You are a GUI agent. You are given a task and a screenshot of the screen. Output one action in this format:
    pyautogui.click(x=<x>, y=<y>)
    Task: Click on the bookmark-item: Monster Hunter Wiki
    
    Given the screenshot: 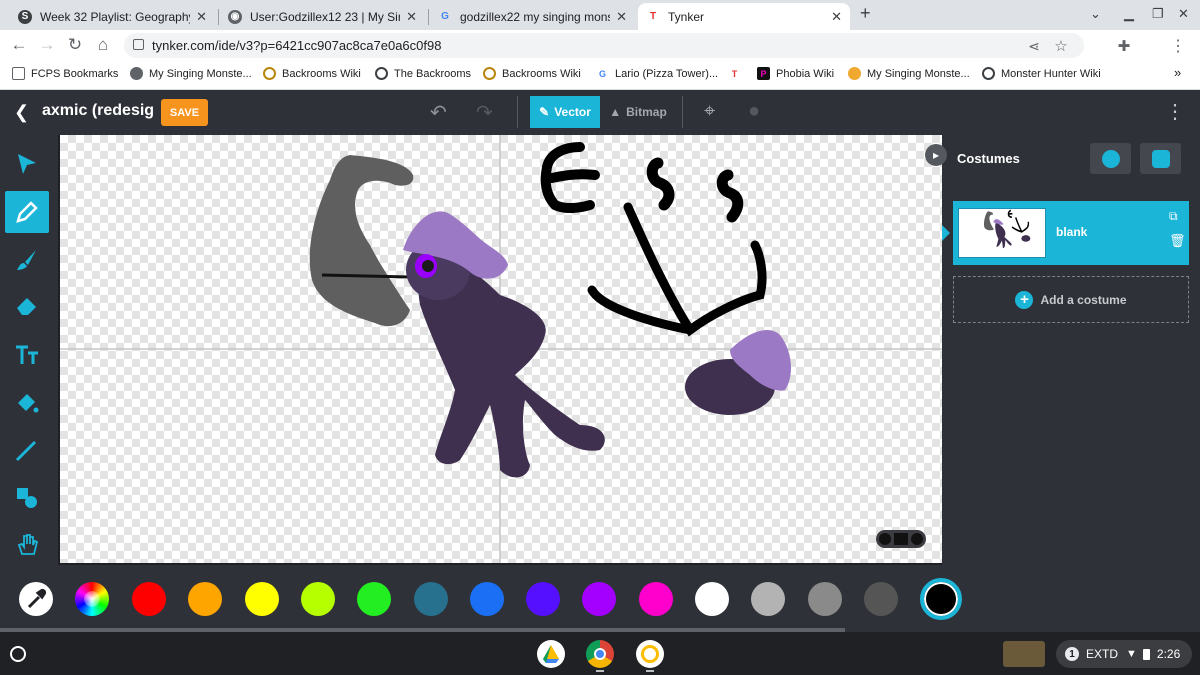 What is the action you would take?
    pyautogui.click(x=1041, y=73)
    